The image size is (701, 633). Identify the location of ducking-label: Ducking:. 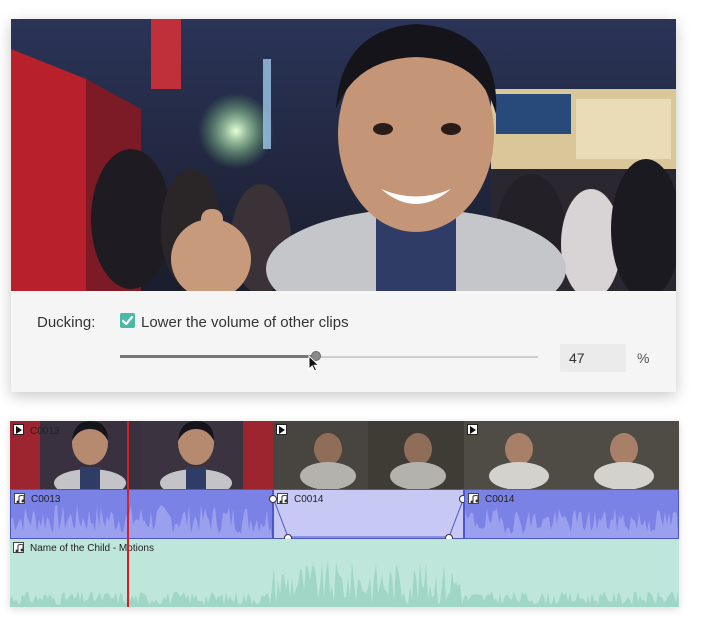
(66, 322).